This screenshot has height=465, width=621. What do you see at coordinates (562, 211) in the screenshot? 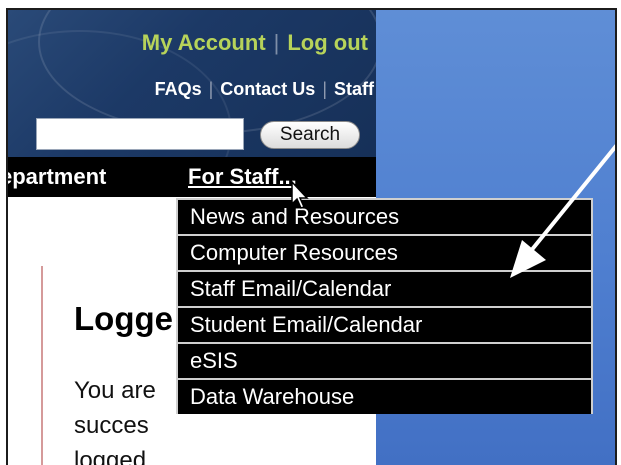
I see `annotation-arrow` at bounding box center [562, 211].